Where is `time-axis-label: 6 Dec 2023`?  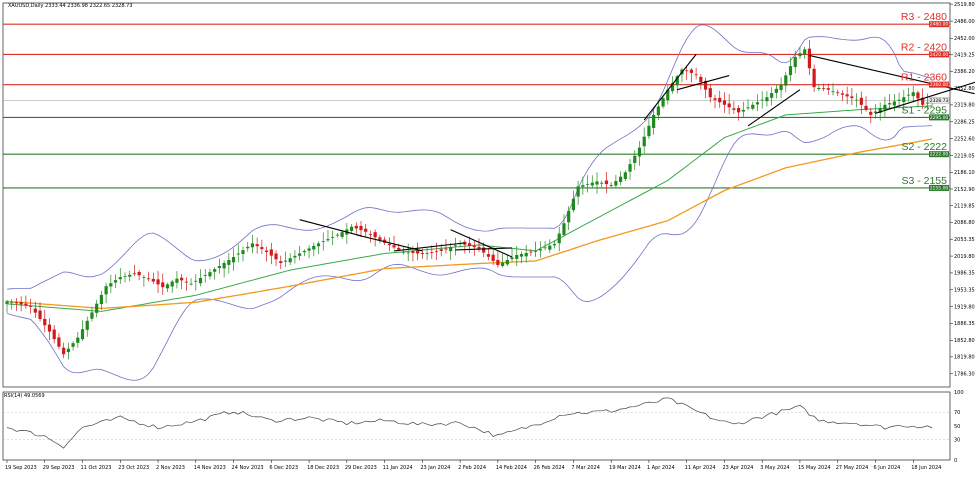
time-axis-label: 6 Dec 2023 is located at coordinates (283, 468).